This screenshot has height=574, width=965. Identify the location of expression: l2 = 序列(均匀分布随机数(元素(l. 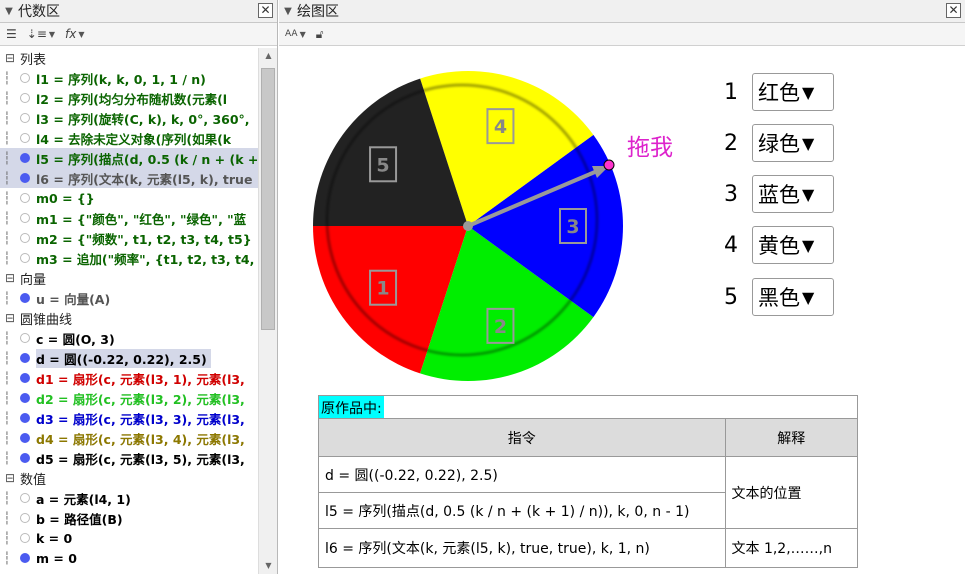
(132, 99).